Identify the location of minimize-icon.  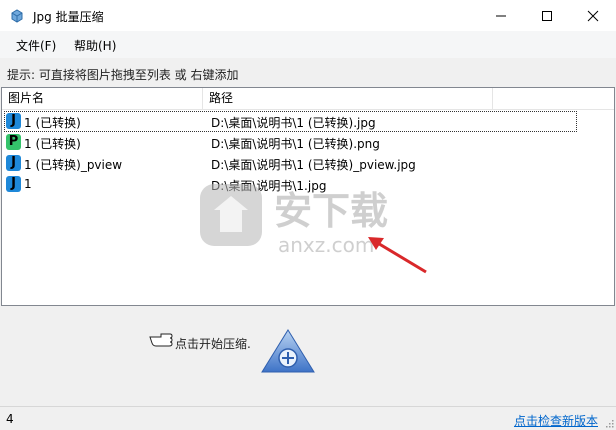
(501, 16).